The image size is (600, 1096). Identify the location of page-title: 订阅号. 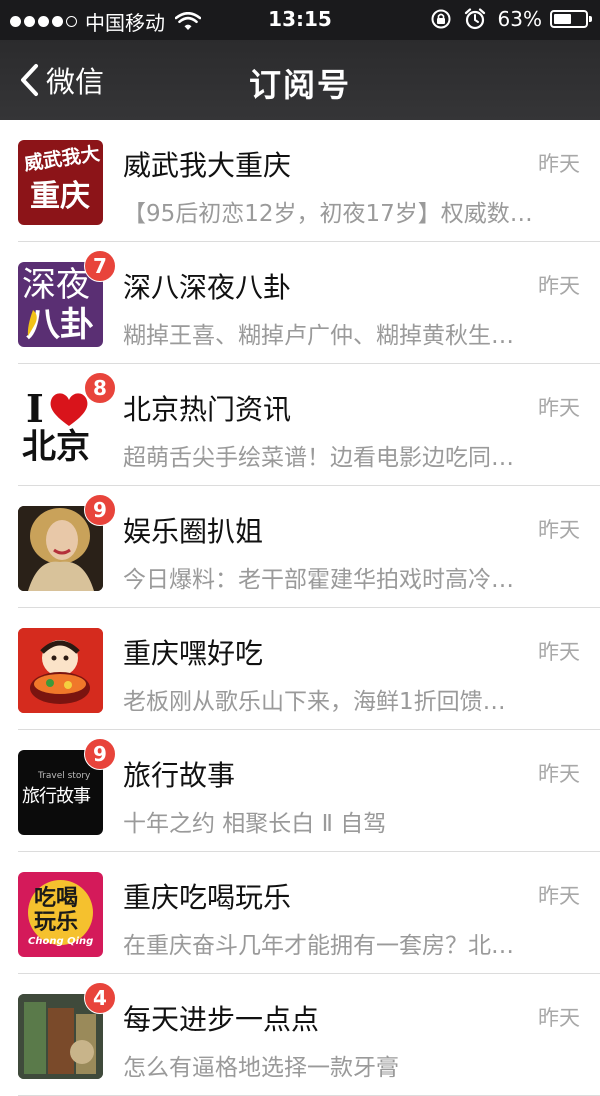
(299, 85).